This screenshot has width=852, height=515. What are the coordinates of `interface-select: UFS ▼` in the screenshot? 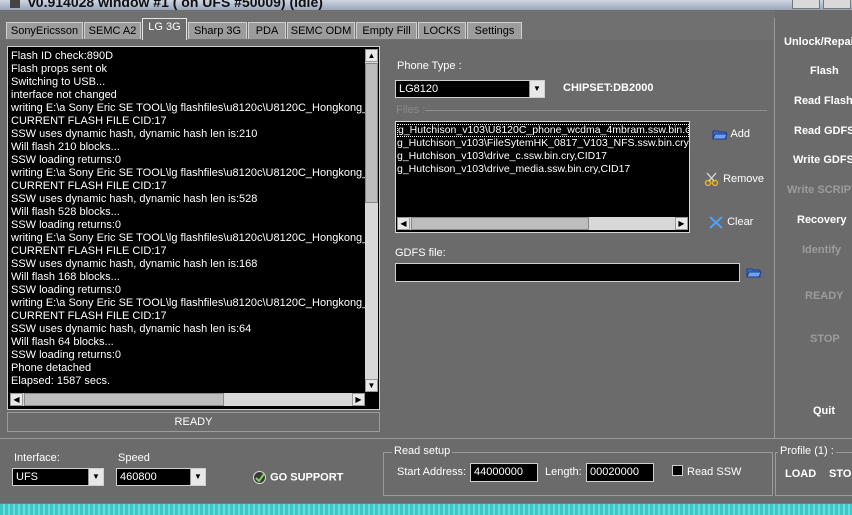 It's located at (58, 477).